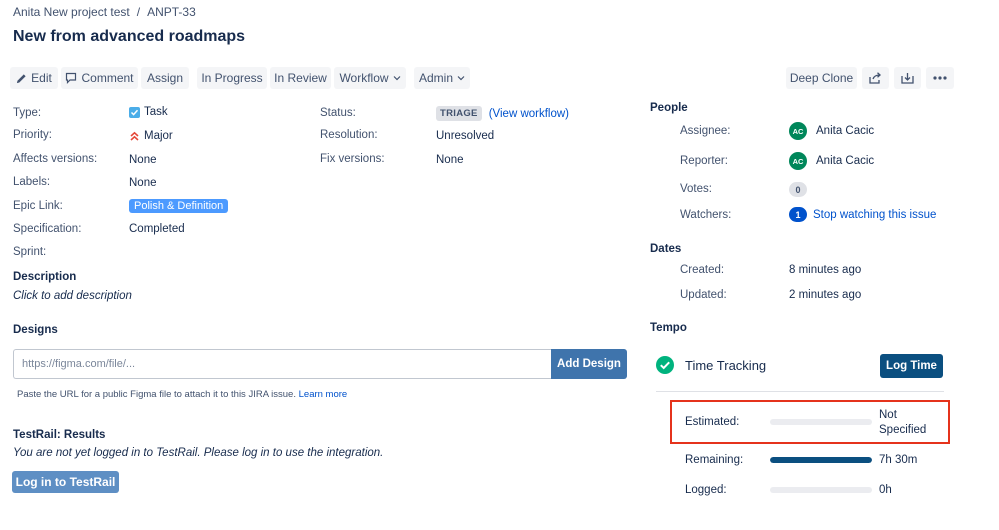 Image resolution: width=999 pixels, height=530 pixels. I want to click on deep-clone-label: Deep Clone, so click(821, 78).